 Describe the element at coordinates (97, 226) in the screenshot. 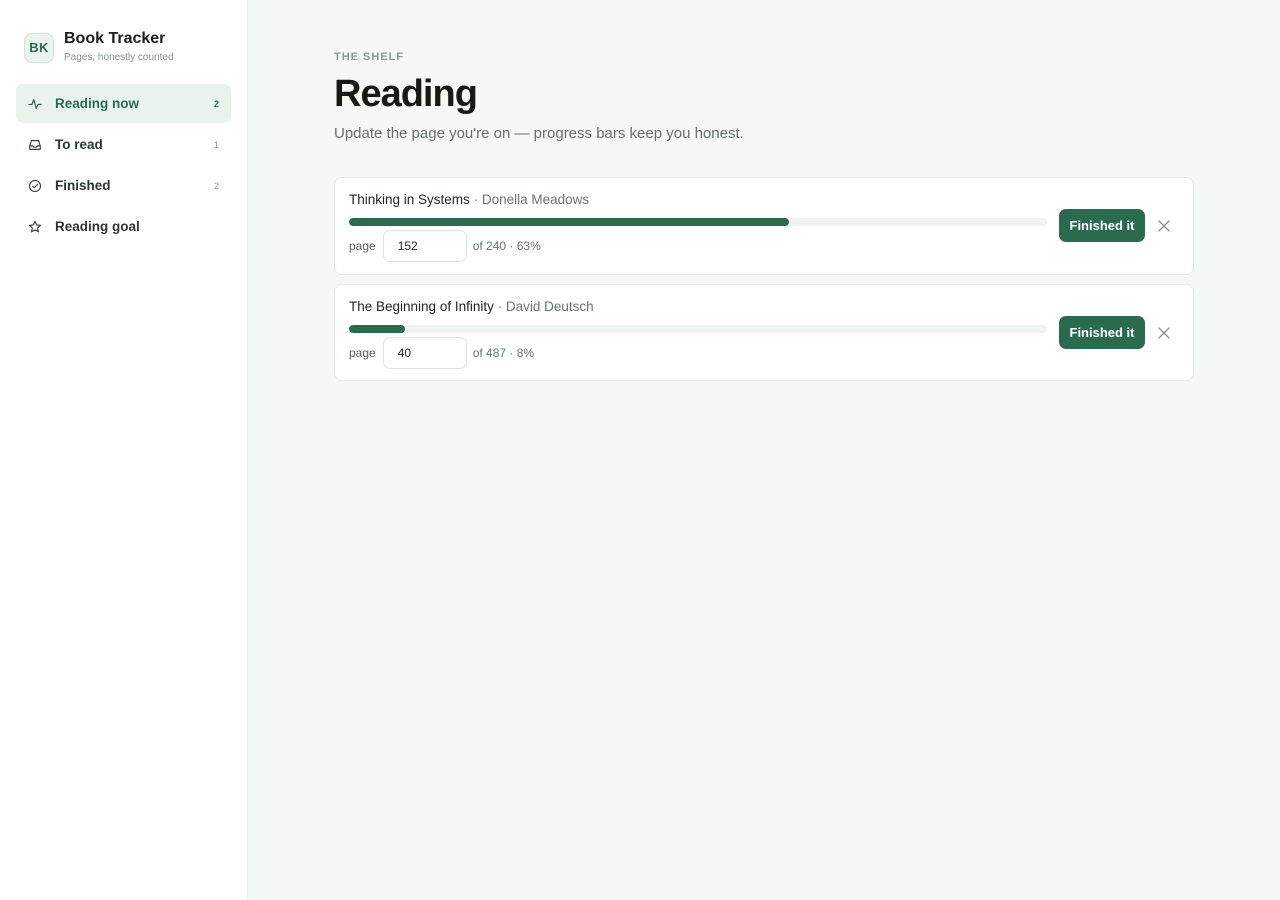

I see `sidebar-item-label: Reading goal` at that location.